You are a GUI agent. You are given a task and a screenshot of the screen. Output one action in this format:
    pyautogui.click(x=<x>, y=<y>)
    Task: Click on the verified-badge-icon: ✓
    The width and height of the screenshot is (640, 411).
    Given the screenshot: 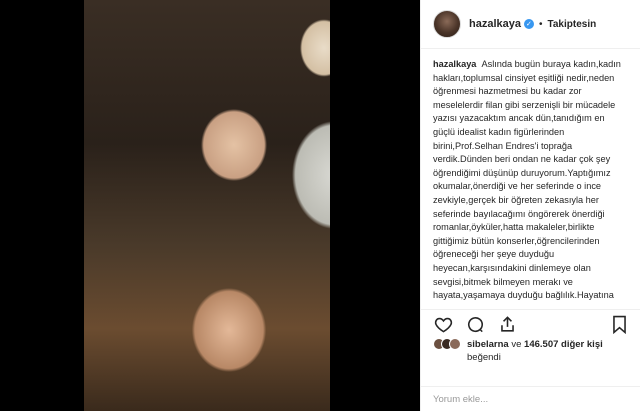 What is the action you would take?
    pyautogui.click(x=528, y=24)
    